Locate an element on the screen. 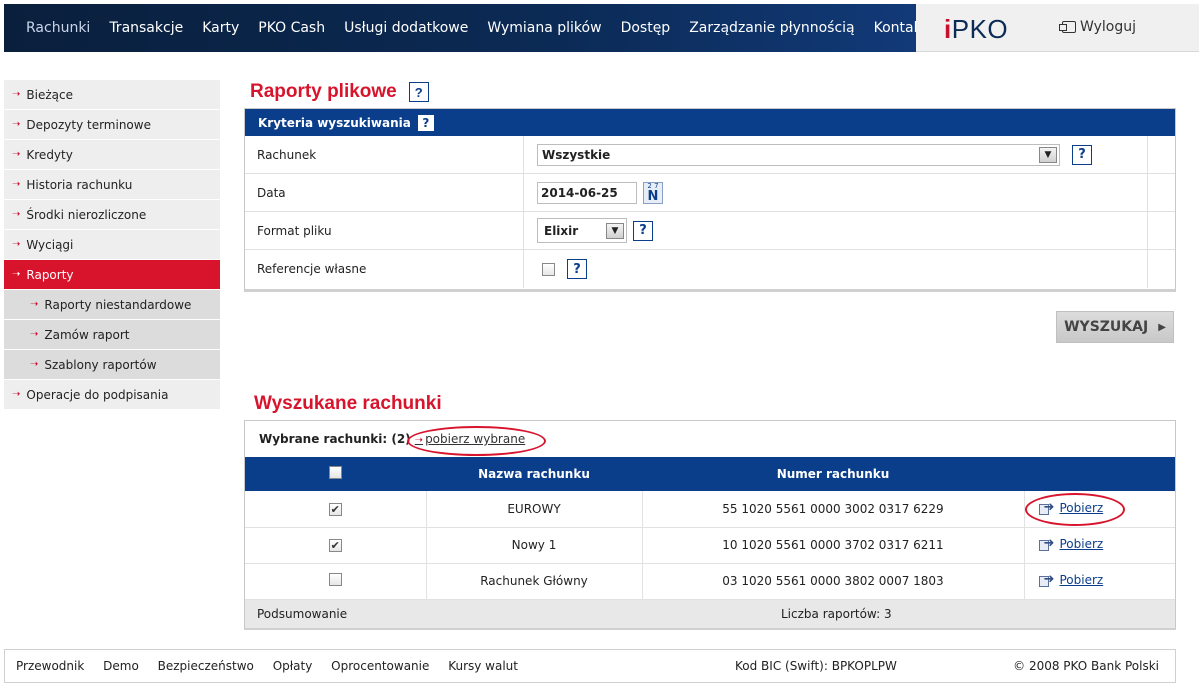  nav-transakcje: Transakcje is located at coordinates (146, 28).